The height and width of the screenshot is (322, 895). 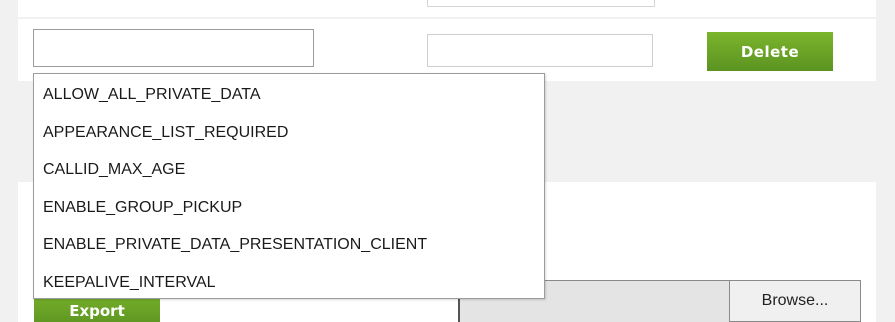 I want to click on previous-value-input, so click(x=541, y=3).